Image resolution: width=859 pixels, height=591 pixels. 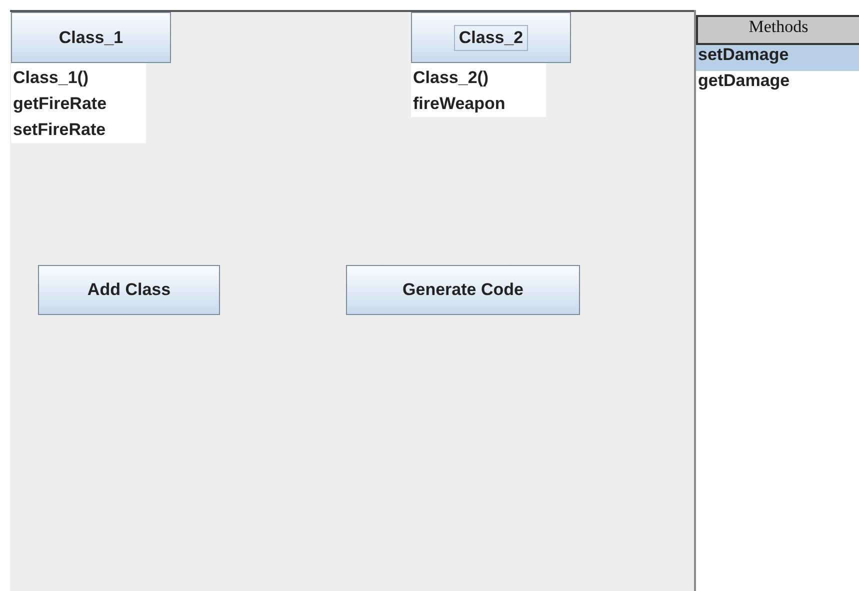 What do you see at coordinates (777, 58) in the screenshot?
I see `list-row: setDamage` at bounding box center [777, 58].